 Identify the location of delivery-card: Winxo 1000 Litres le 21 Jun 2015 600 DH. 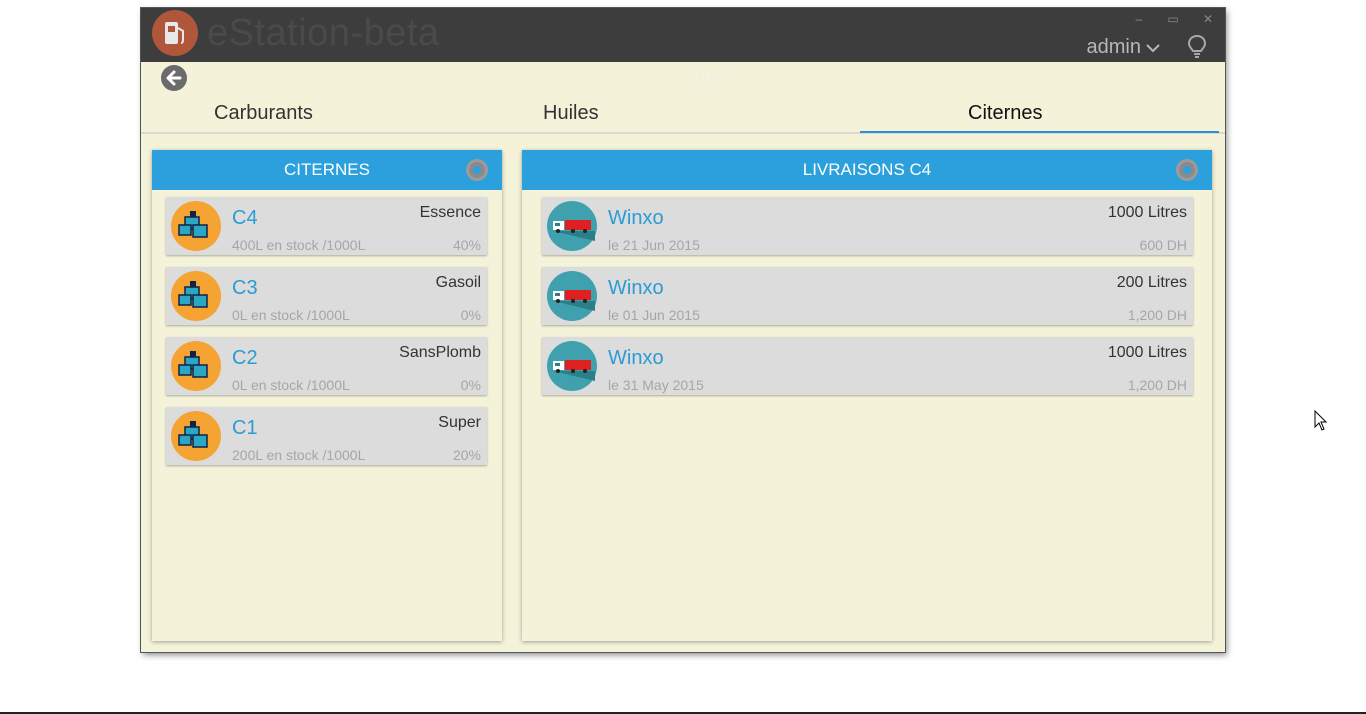
(867, 226).